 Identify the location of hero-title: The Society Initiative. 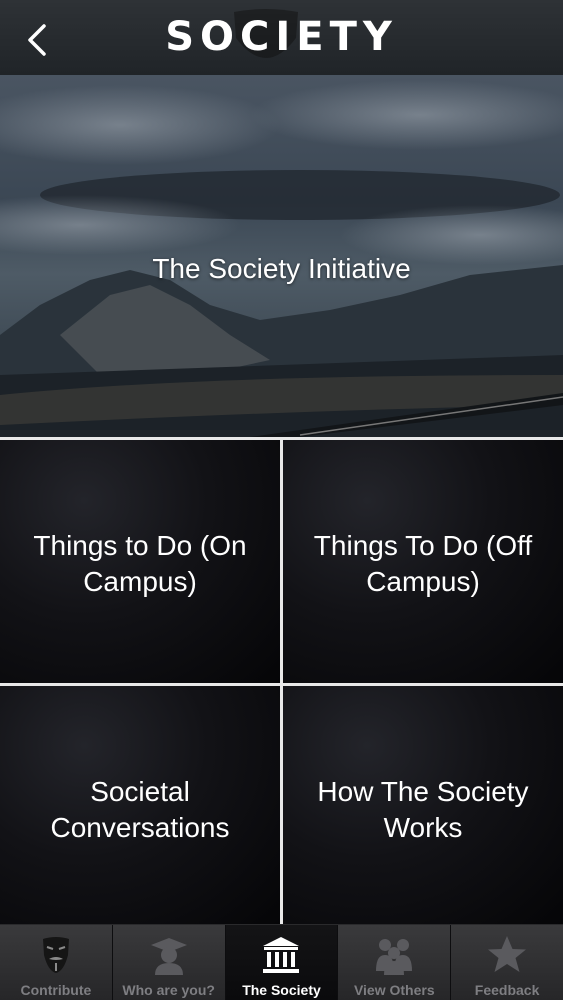
(281, 268).